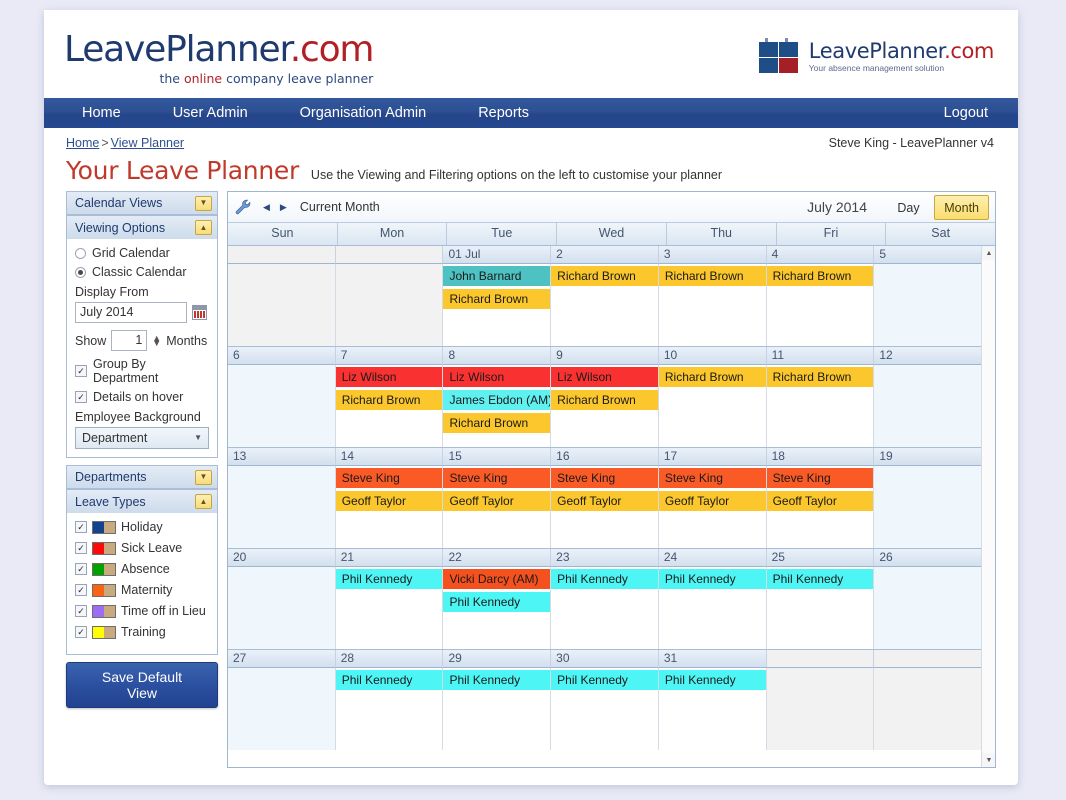  What do you see at coordinates (908, 207) in the screenshot?
I see `view-day-button: Day` at bounding box center [908, 207].